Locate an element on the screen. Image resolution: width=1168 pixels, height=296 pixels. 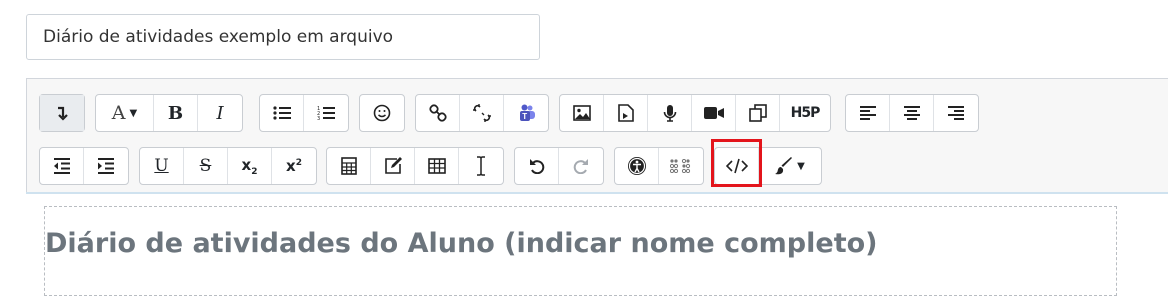
edit-icon is located at coordinates (393, 166).